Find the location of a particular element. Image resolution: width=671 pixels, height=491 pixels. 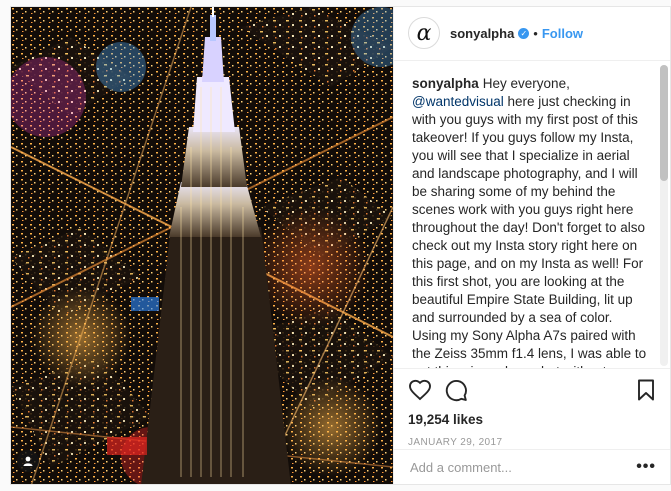

heart-icon is located at coordinates (420, 390).